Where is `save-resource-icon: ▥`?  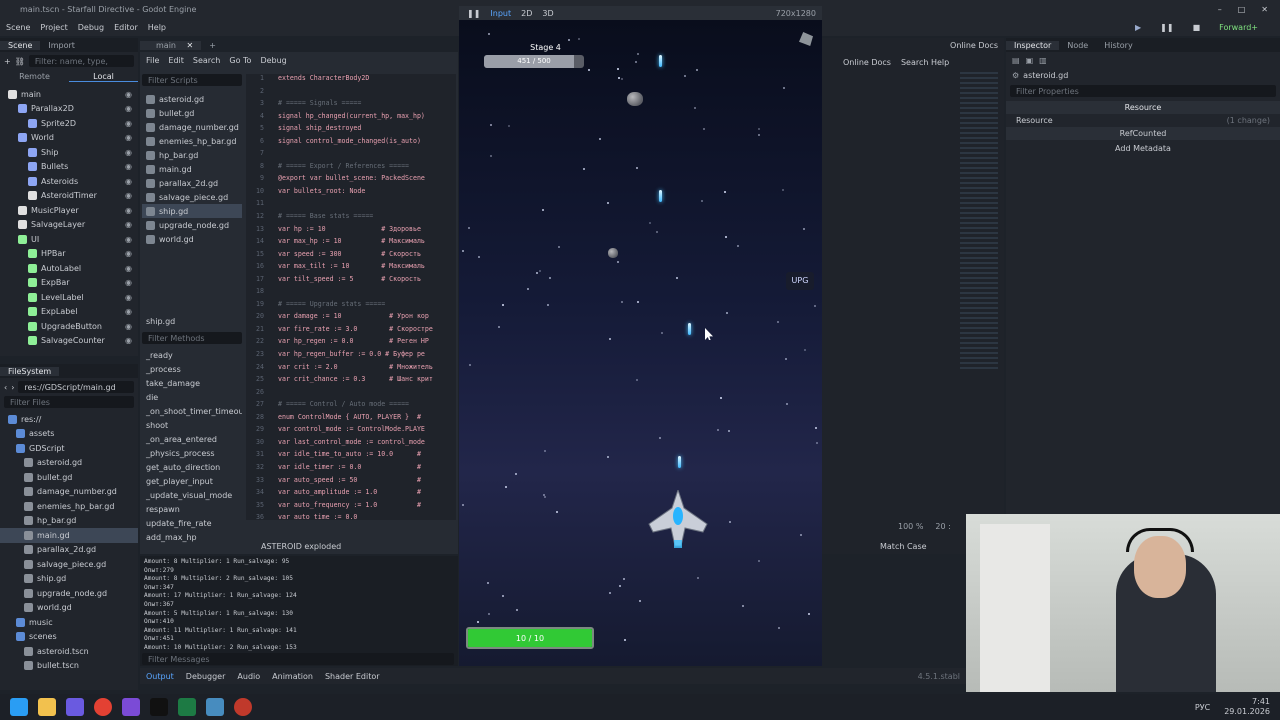
save-resource-icon: ▥ is located at coordinates (1043, 60).